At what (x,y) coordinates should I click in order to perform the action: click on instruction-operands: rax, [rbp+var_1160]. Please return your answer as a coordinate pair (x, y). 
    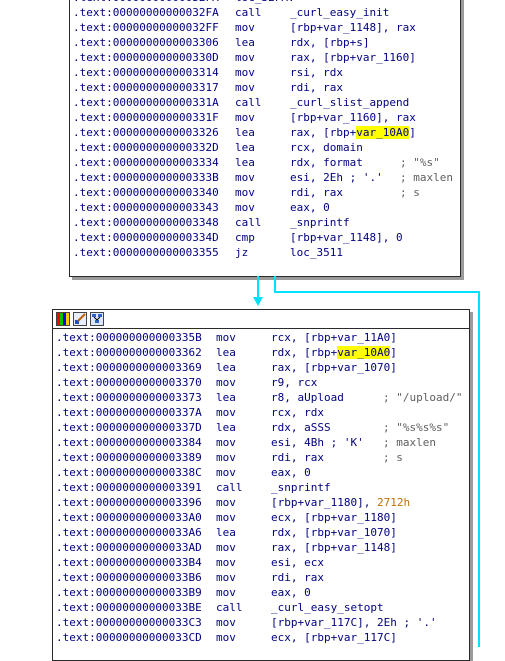
    Looking at the image, I should click on (353, 57).